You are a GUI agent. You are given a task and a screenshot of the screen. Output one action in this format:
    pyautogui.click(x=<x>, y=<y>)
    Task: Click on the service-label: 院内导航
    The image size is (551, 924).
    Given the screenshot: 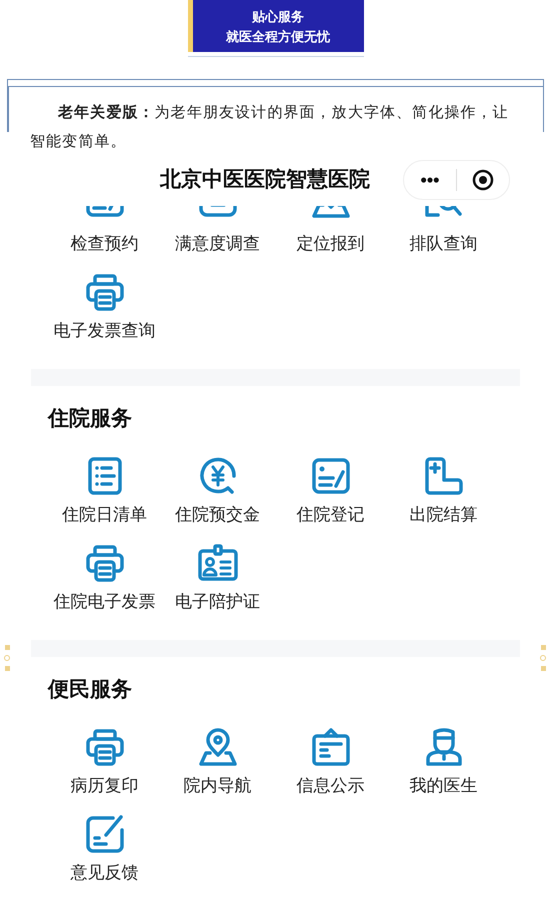 What is the action you would take?
    pyautogui.click(x=218, y=786)
    